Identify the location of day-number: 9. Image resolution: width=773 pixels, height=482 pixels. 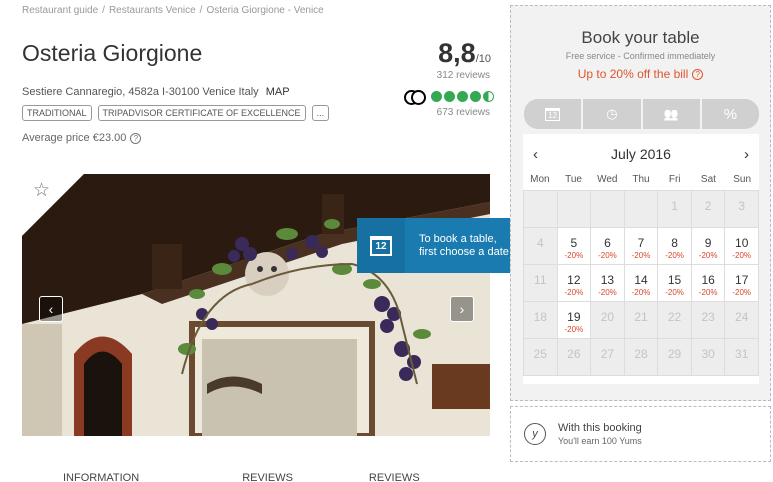
(708, 243).